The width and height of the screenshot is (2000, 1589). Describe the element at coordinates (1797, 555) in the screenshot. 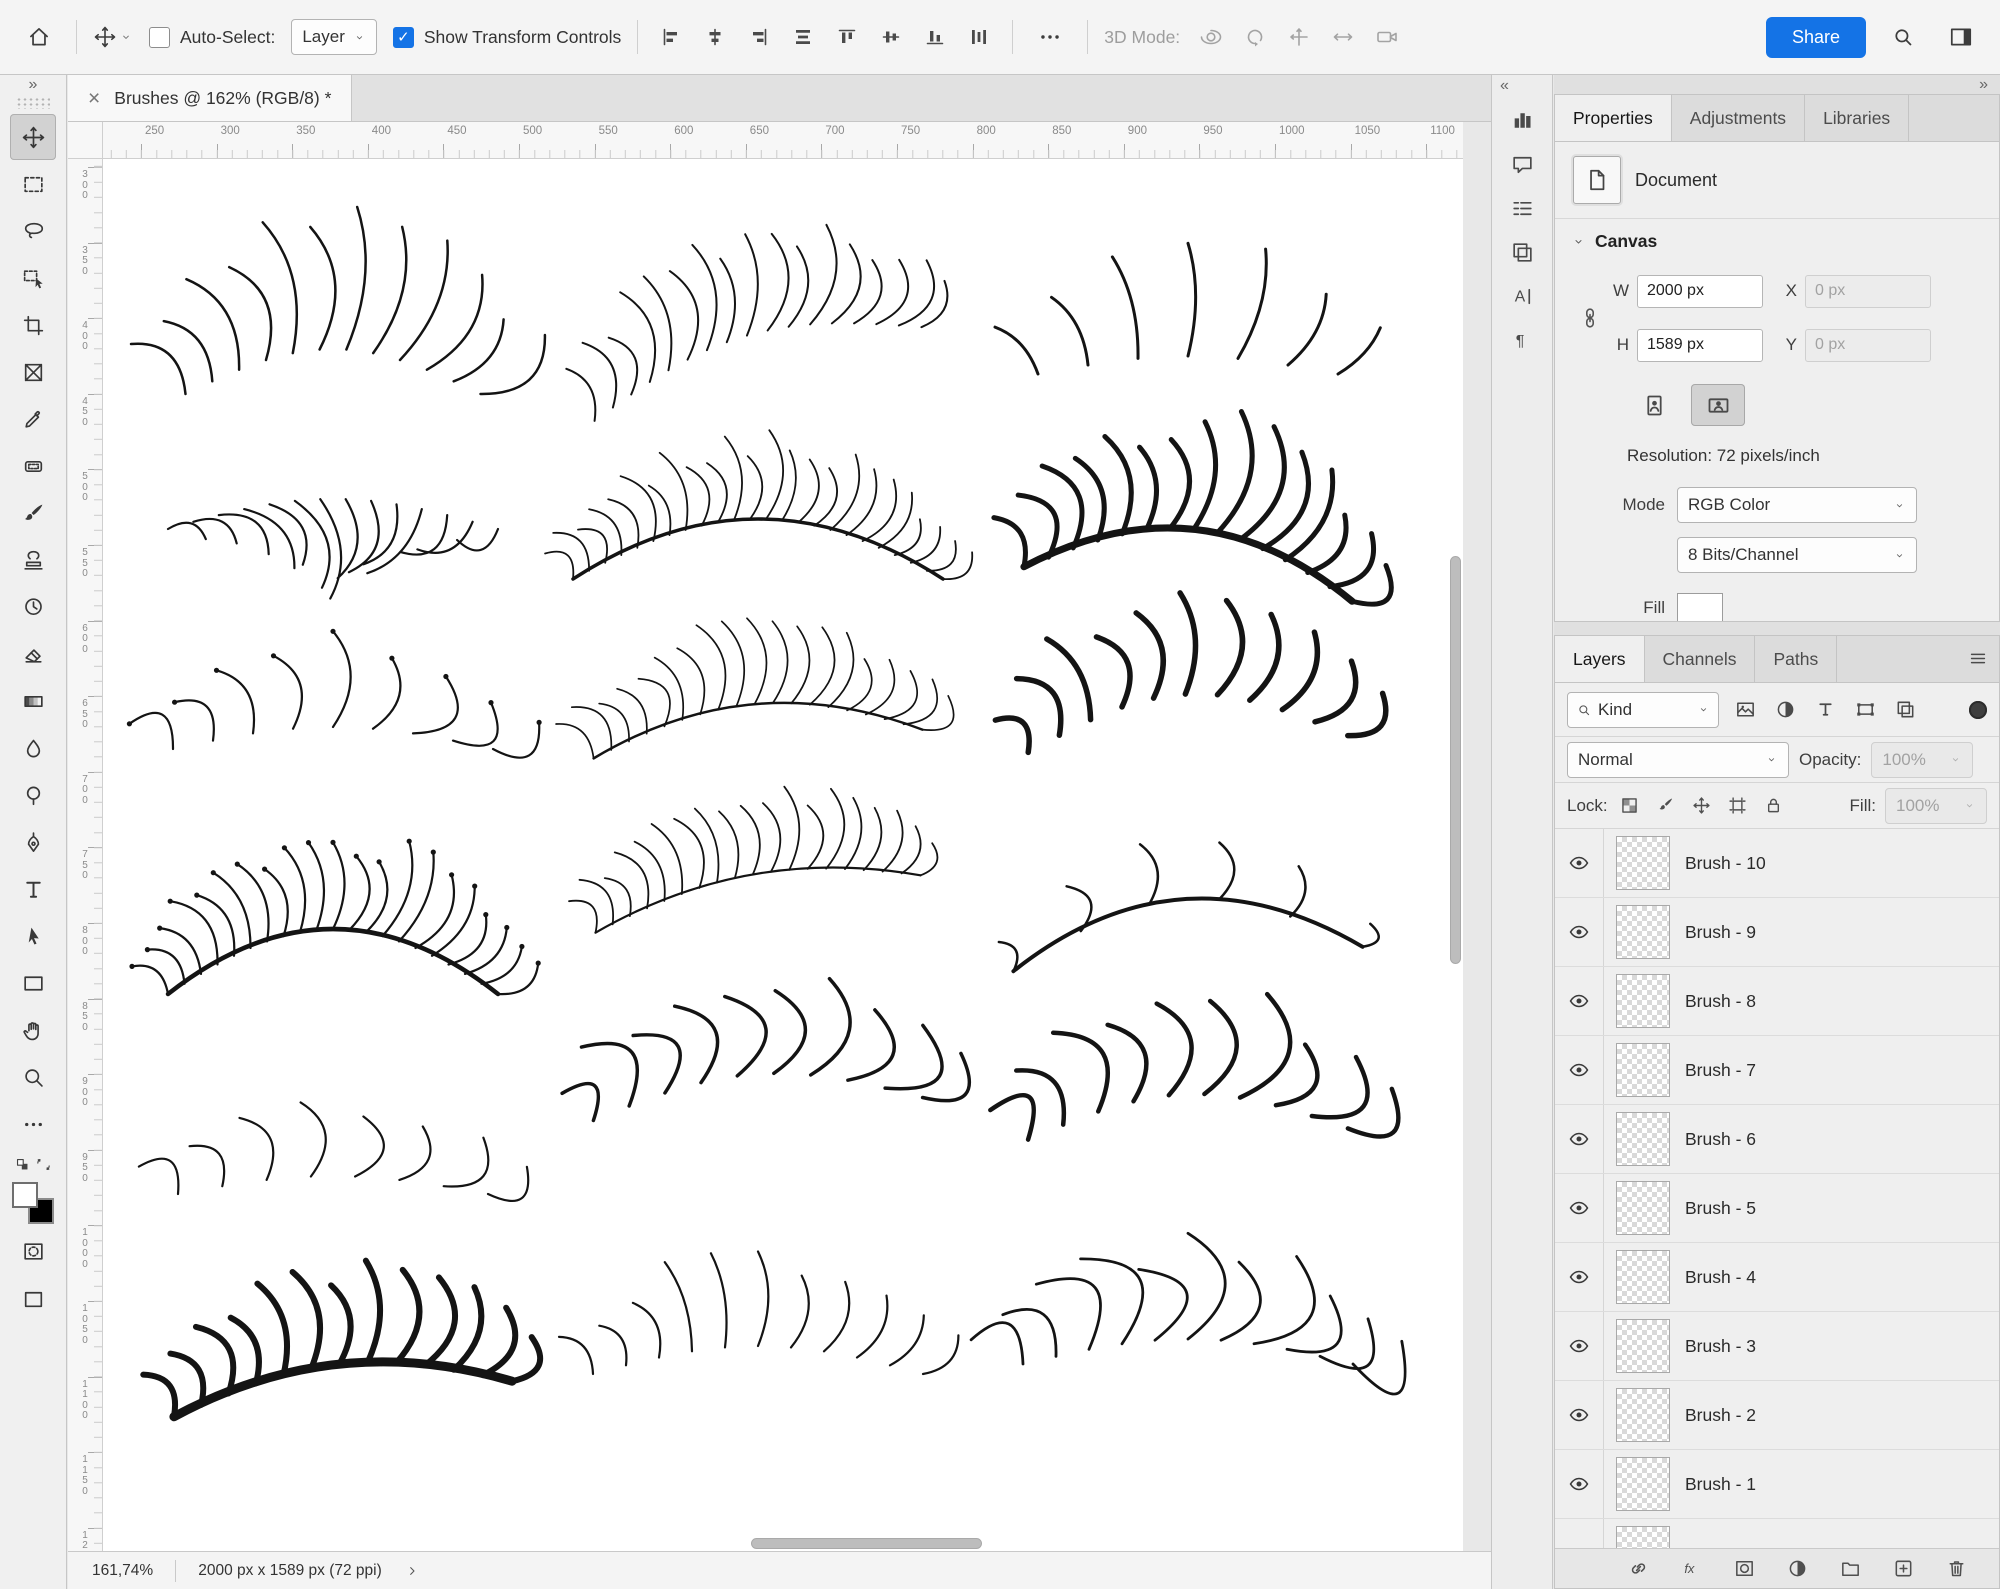

I see `bit-depth-dropdown: 8 Bits/Channel` at that location.